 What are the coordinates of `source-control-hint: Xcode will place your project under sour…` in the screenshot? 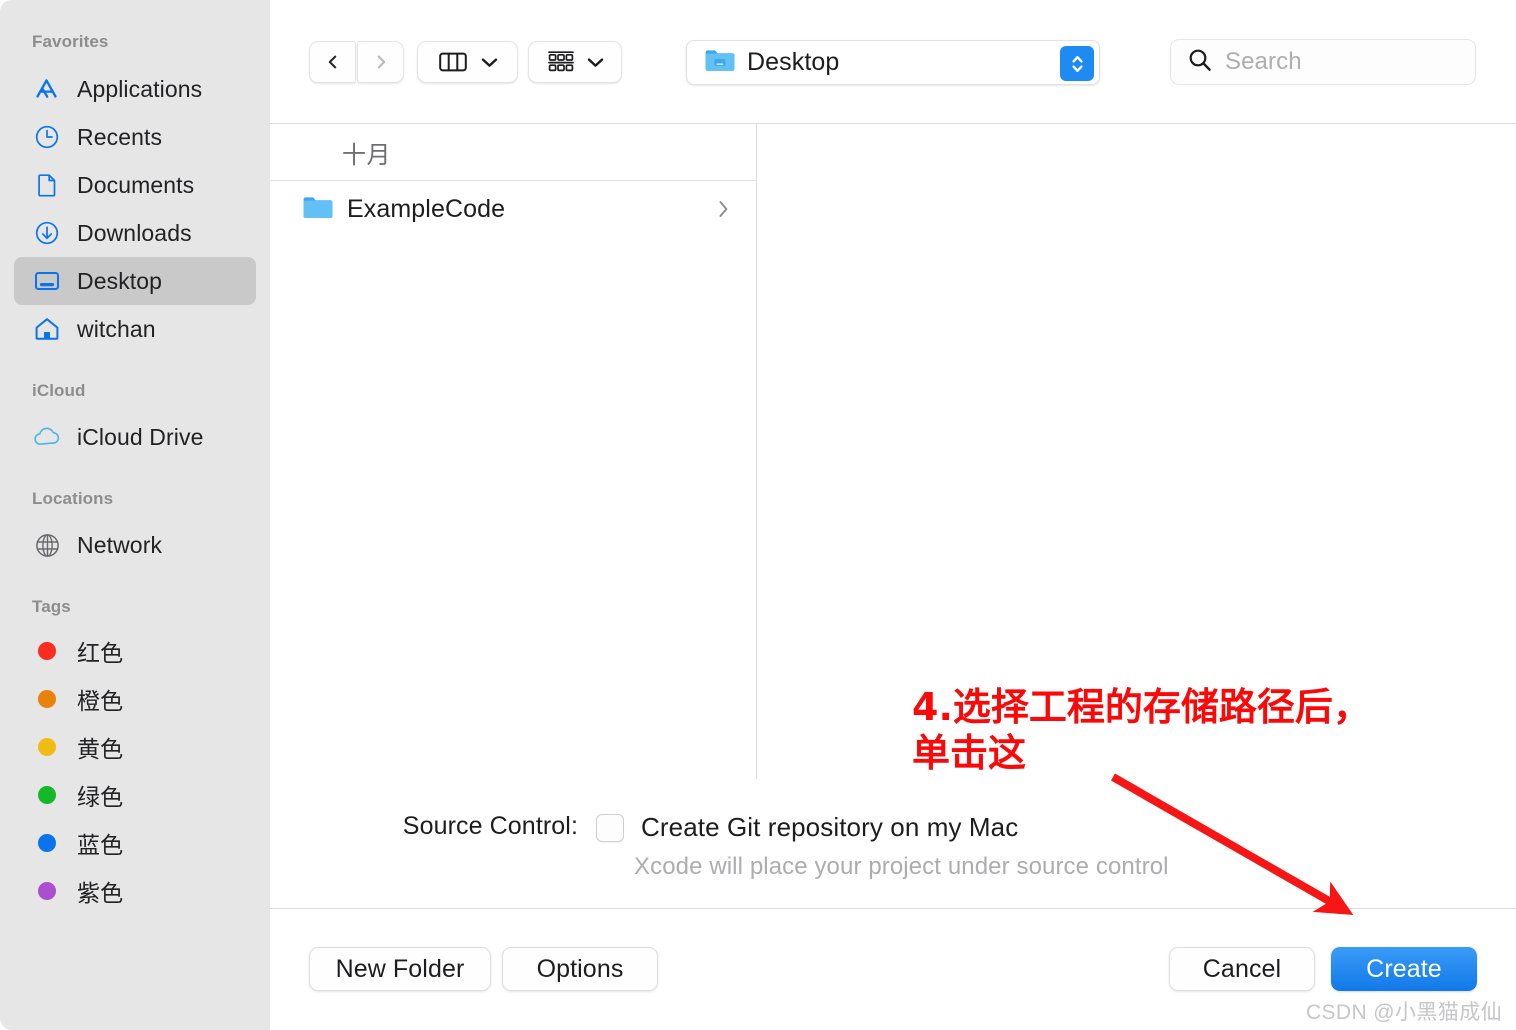 It's located at (901, 866).